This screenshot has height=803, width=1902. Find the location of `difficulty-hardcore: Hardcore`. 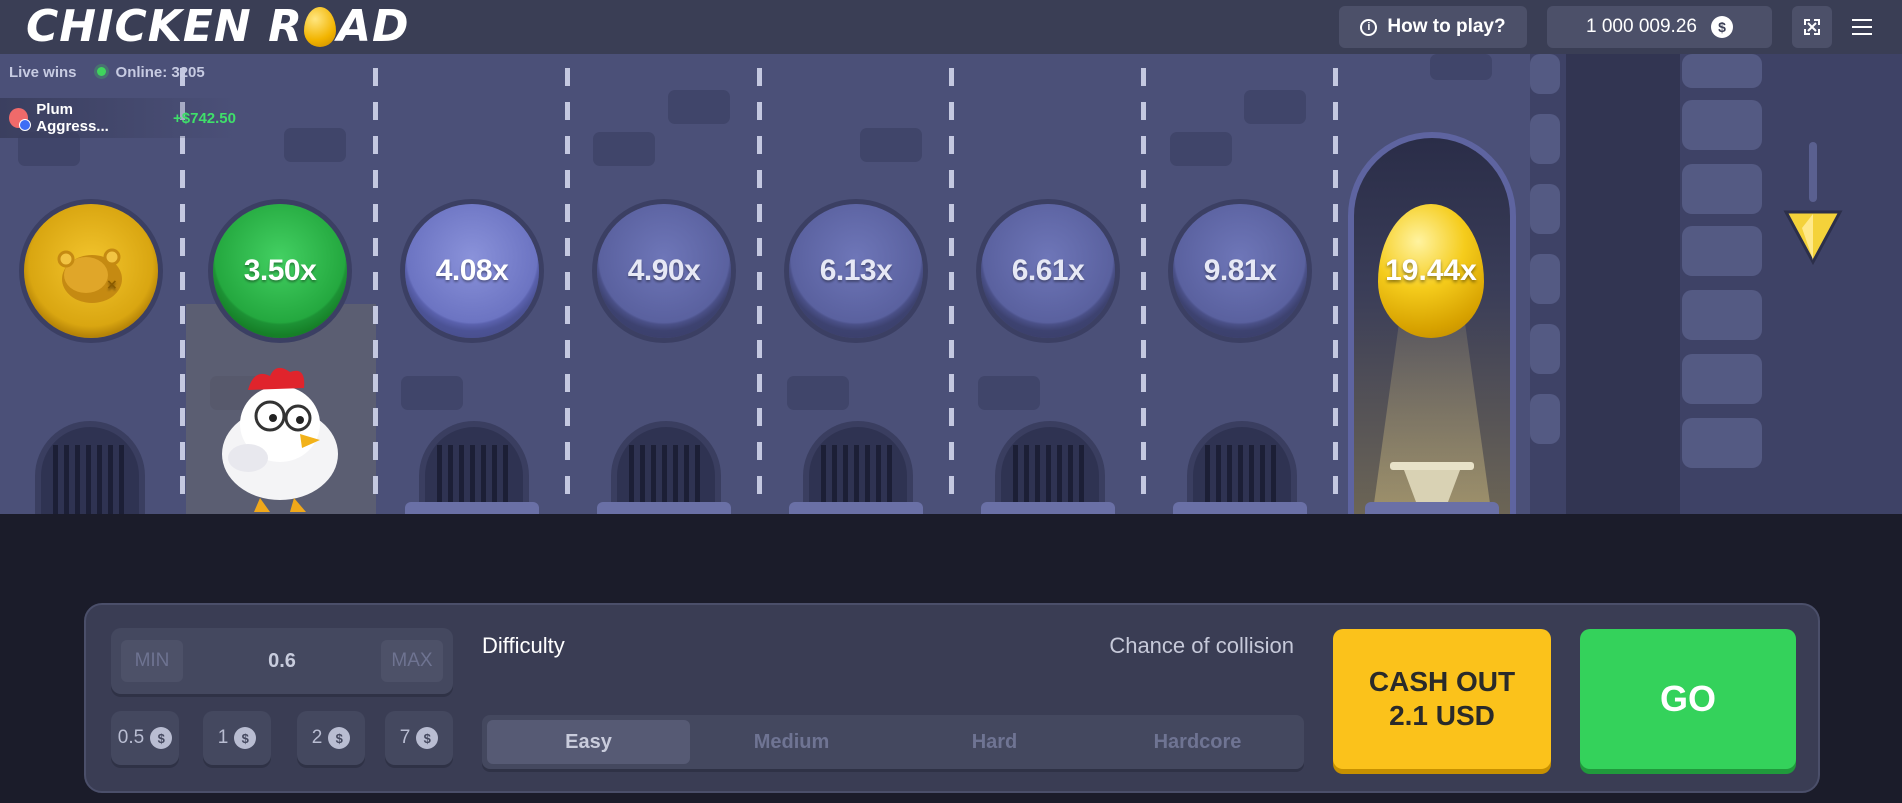

difficulty-hardcore: Hardcore is located at coordinates (1197, 742).